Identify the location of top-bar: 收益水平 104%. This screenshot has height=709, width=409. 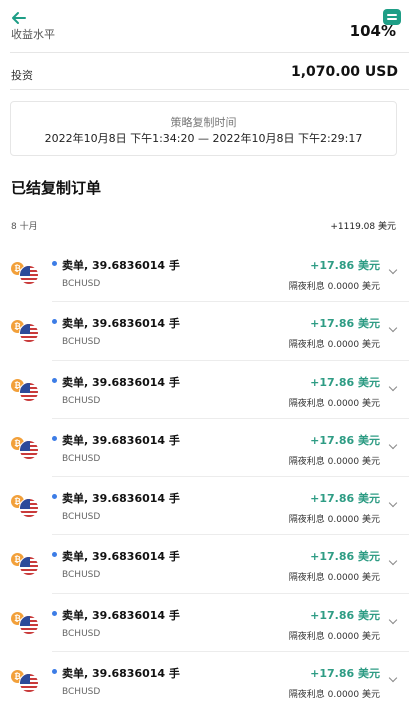
(204, 26).